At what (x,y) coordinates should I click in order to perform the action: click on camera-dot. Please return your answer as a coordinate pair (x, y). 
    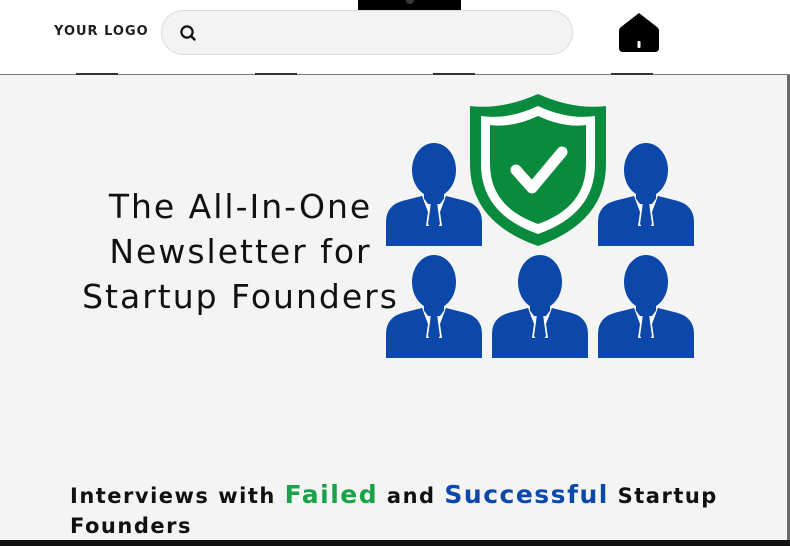
    Looking at the image, I should click on (410, 2).